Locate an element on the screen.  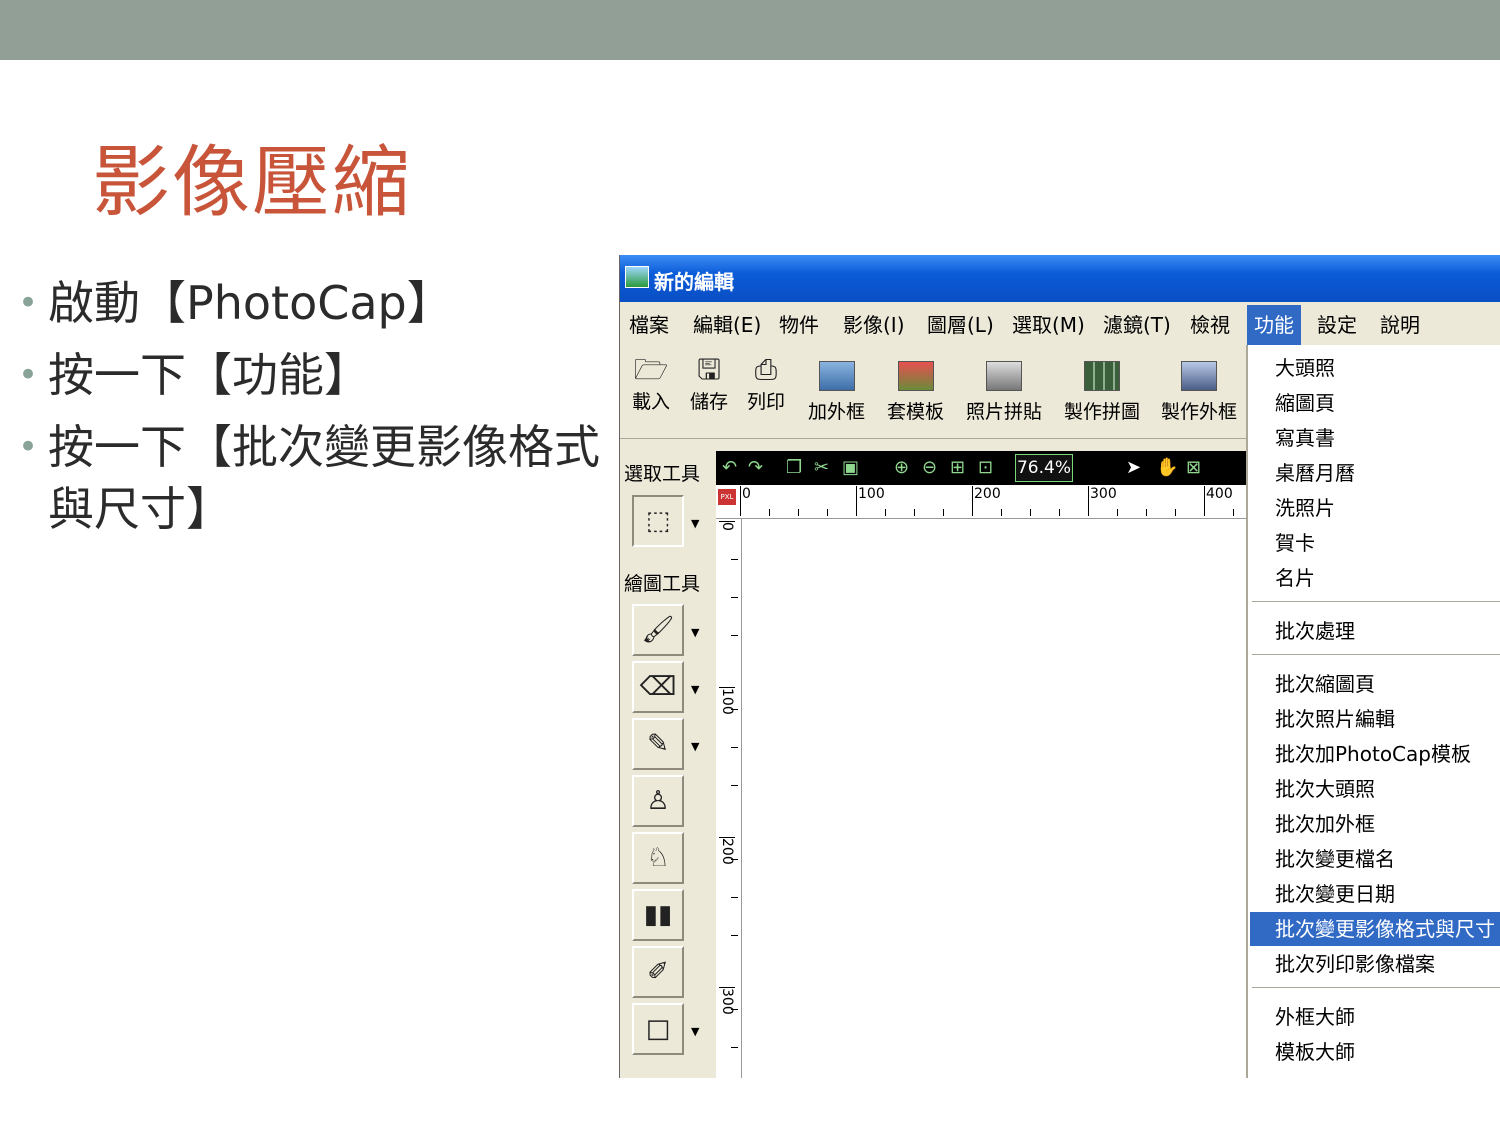
dashed-rectangle-icon: ⬚ is located at coordinates (658, 521).